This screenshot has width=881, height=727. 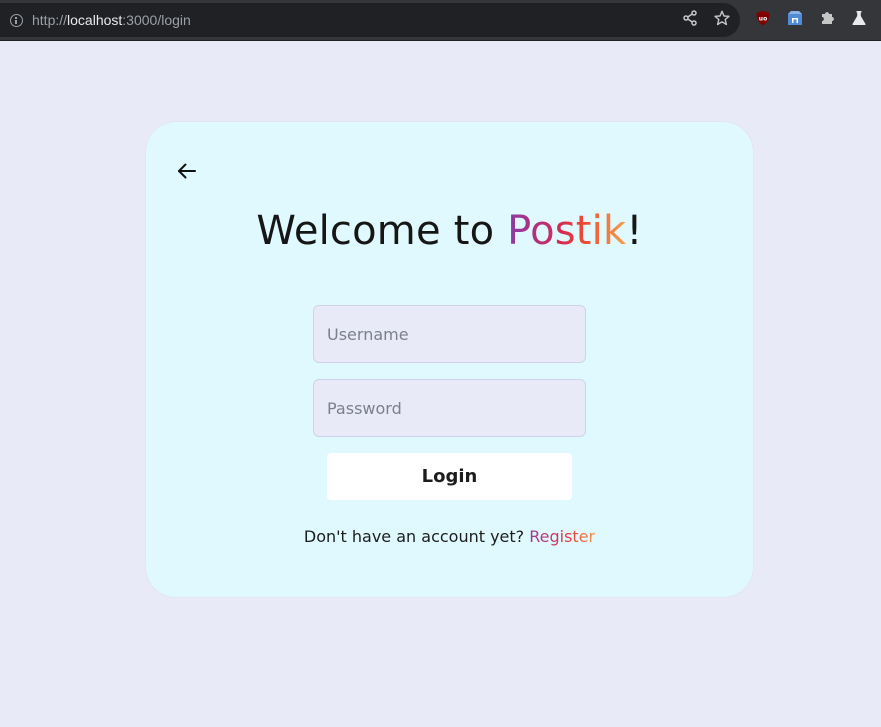 What do you see at coordinates (567, 231) in the screenshot?
I see `brand-name: Postik` at bounding box center [567, 231].